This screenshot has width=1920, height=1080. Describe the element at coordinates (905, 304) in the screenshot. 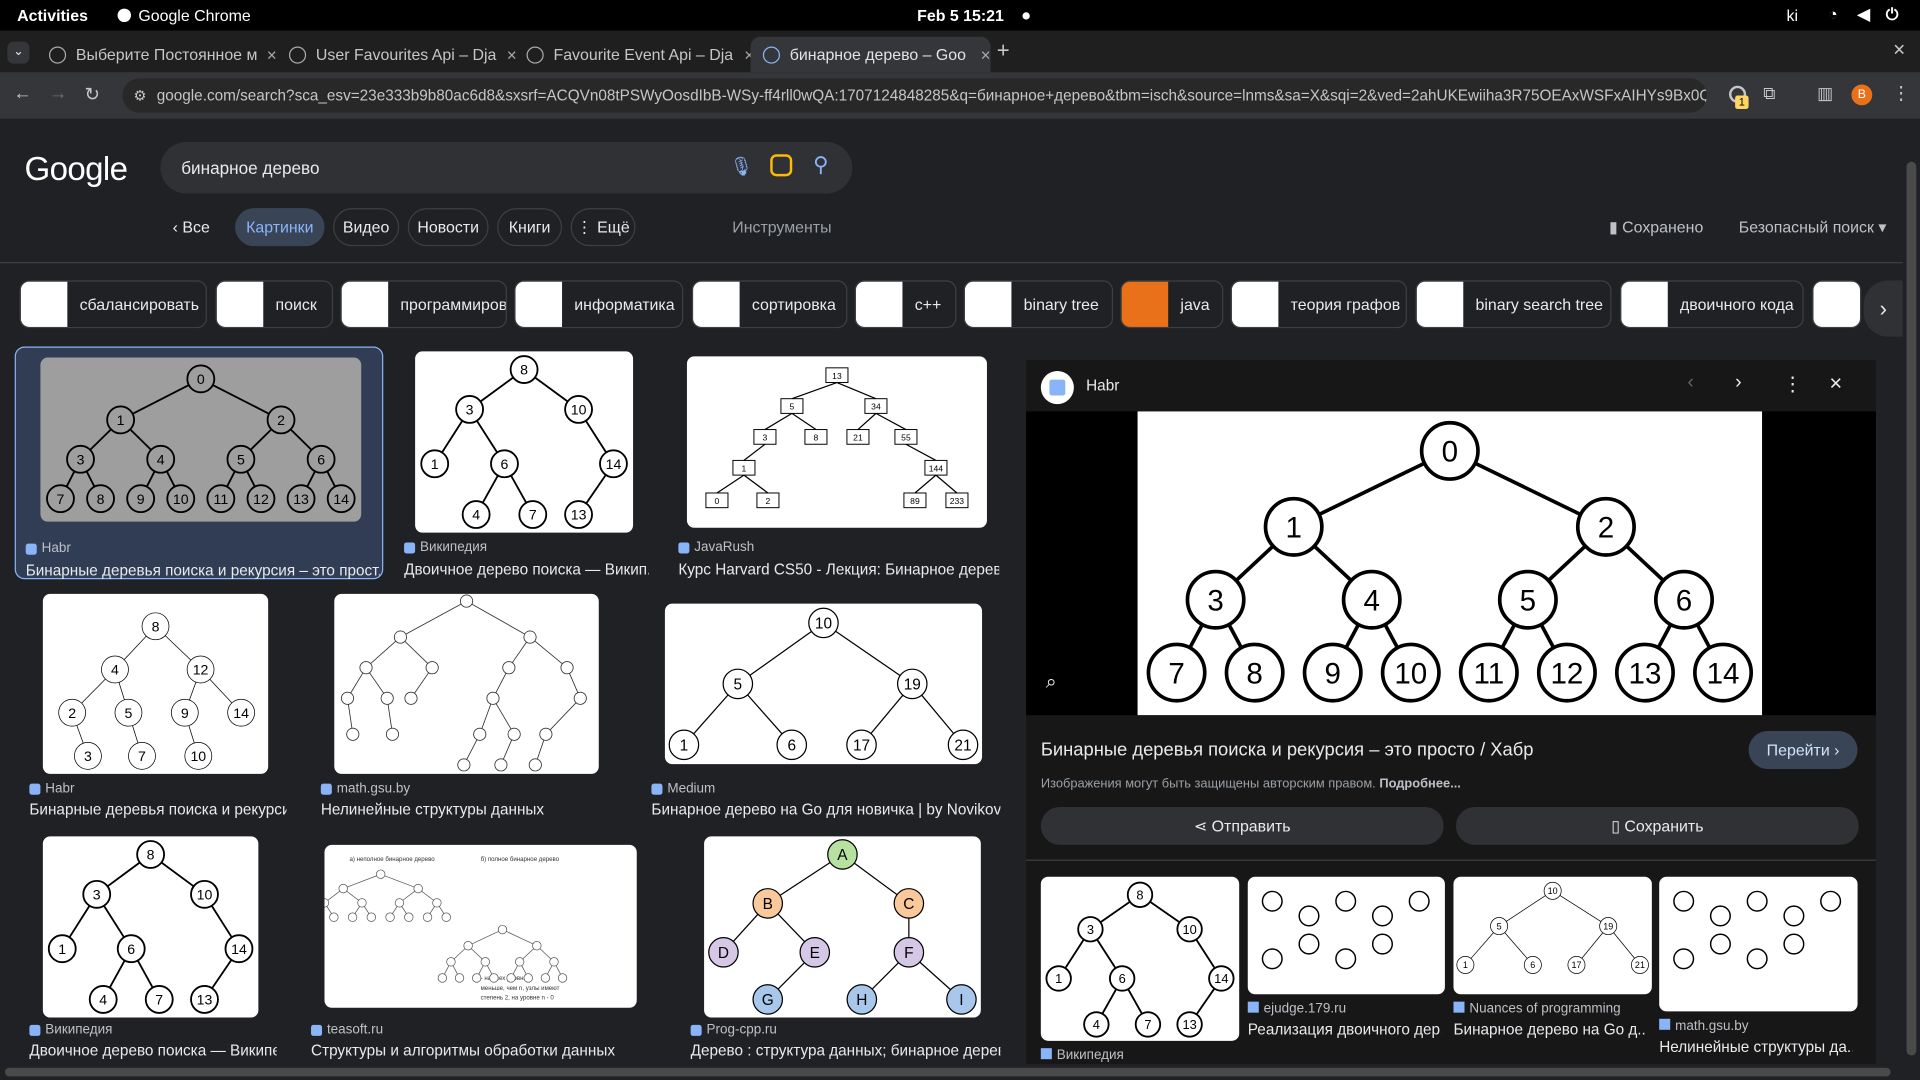

I see `related-chip: c++` at that location.